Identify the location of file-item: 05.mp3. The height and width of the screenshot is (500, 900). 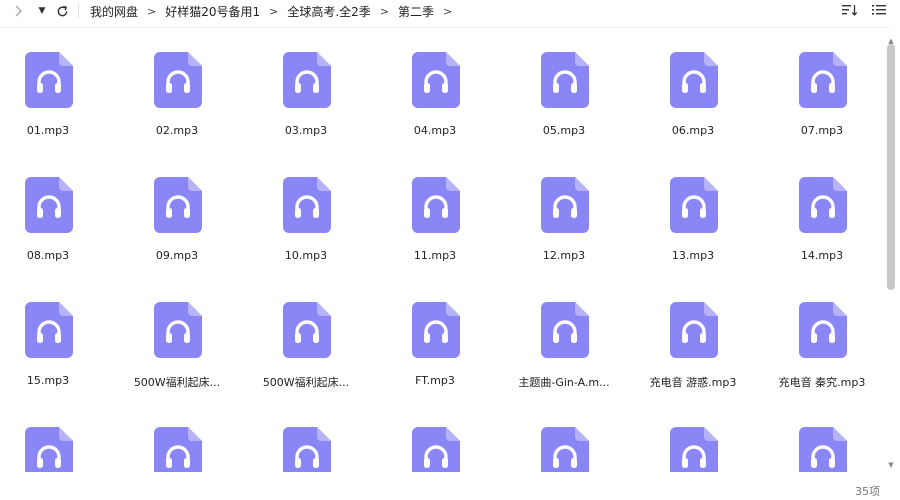
(564, 83).